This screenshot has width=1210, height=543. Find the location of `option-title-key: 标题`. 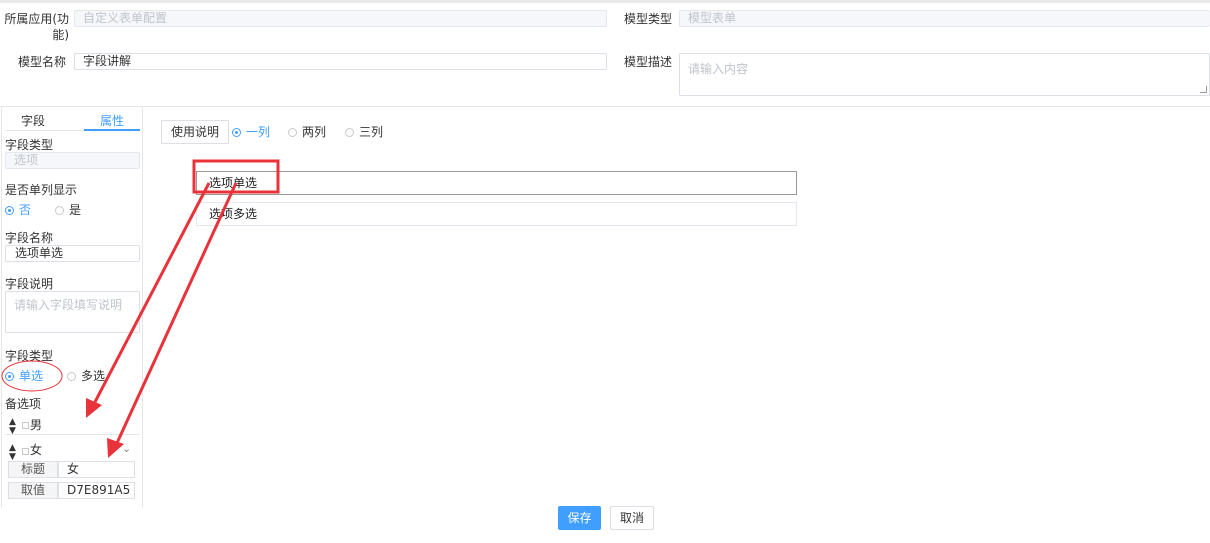

option-title-key: 标题 is located at coordinates (33, 469).